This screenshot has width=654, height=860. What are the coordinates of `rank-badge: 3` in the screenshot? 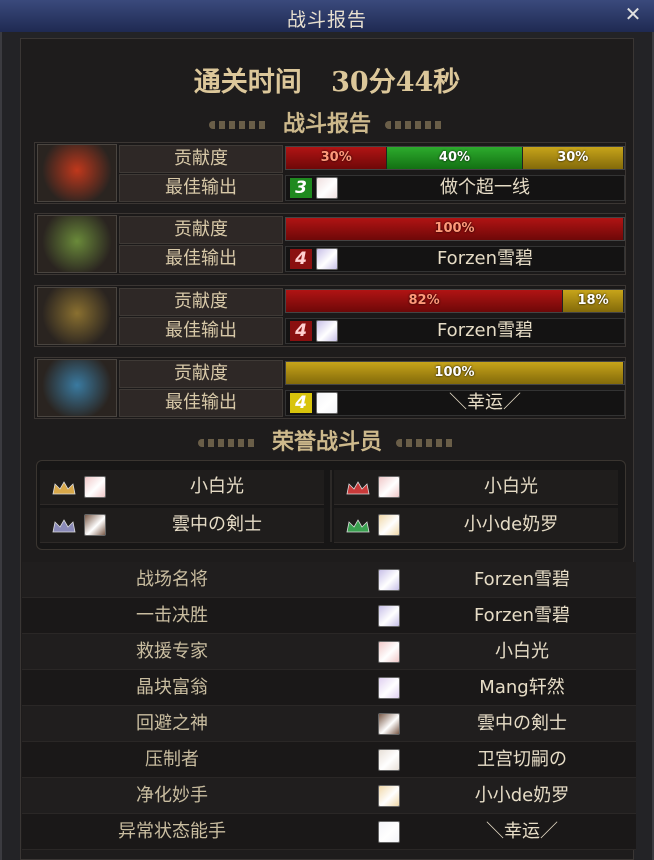 It's located at (301, 188).